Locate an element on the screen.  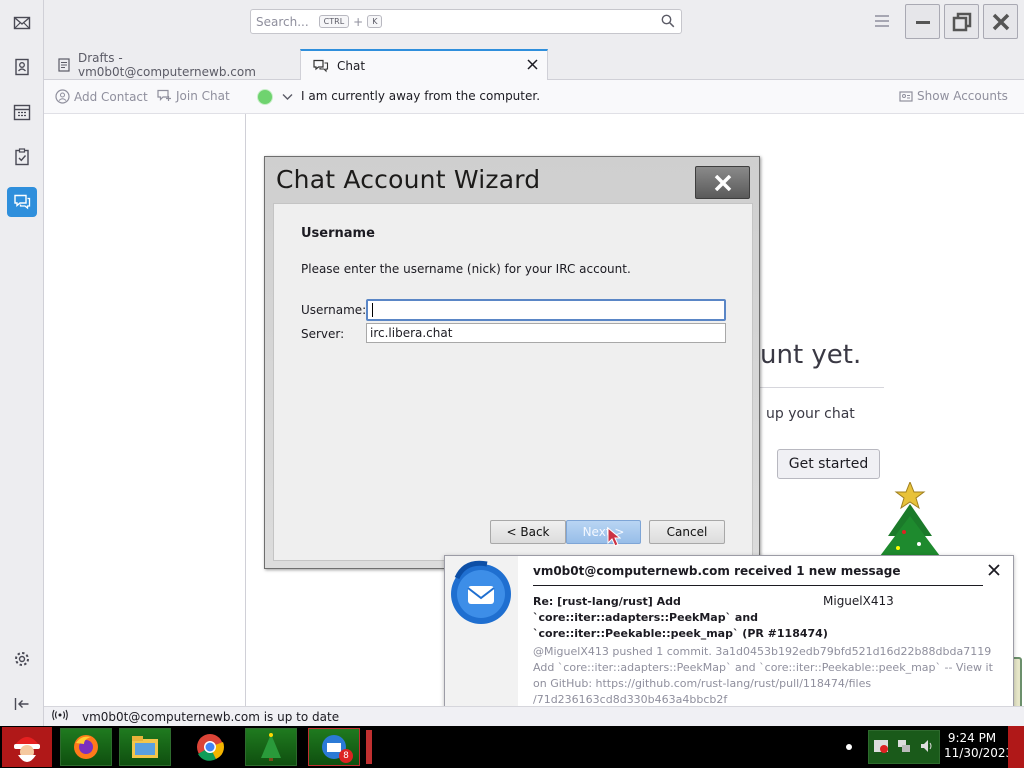
back-button: < Back is located at coordinates (528, 532).